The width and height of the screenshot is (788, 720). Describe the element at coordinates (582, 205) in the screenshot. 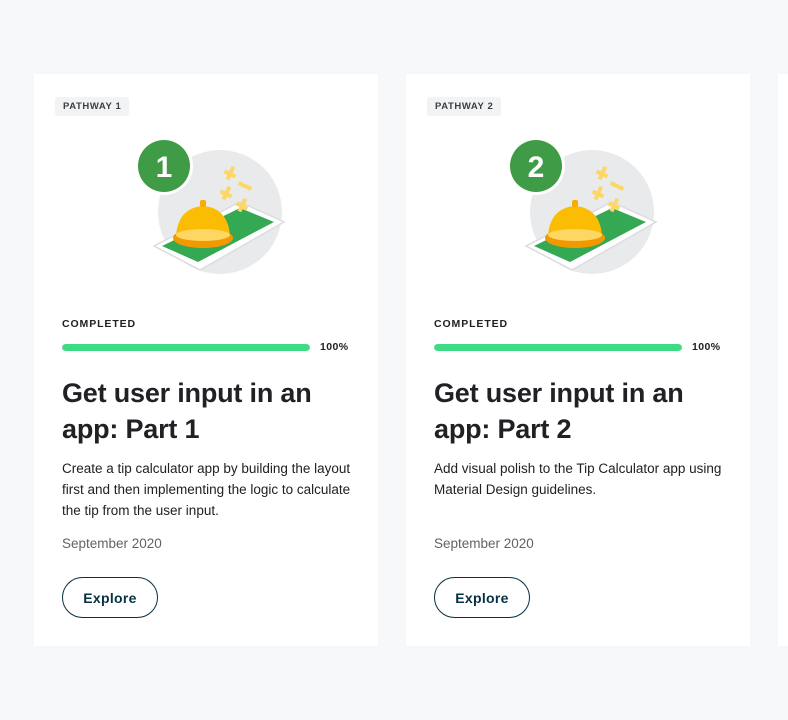

I see `tip-calculator-illustration: 2` at that location.